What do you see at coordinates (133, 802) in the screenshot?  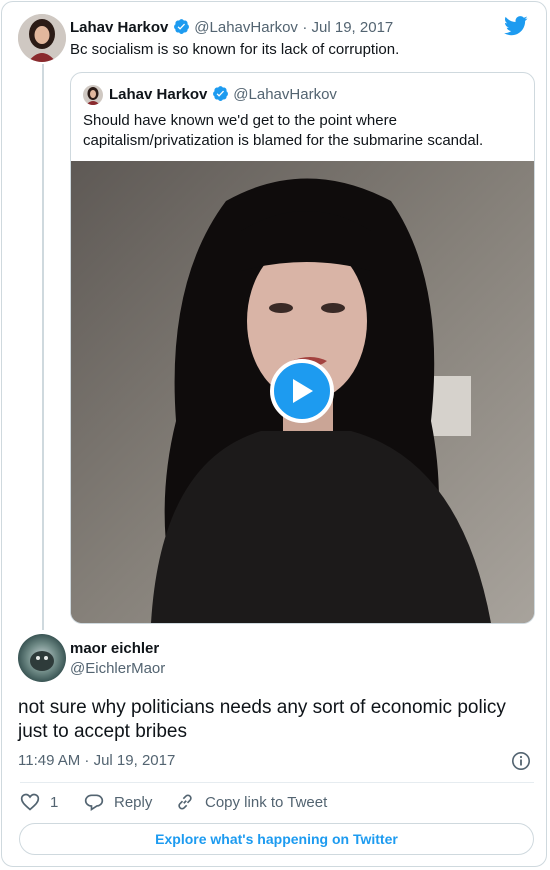 I see `reply-label: Reply` at bounding box center [133, 802].